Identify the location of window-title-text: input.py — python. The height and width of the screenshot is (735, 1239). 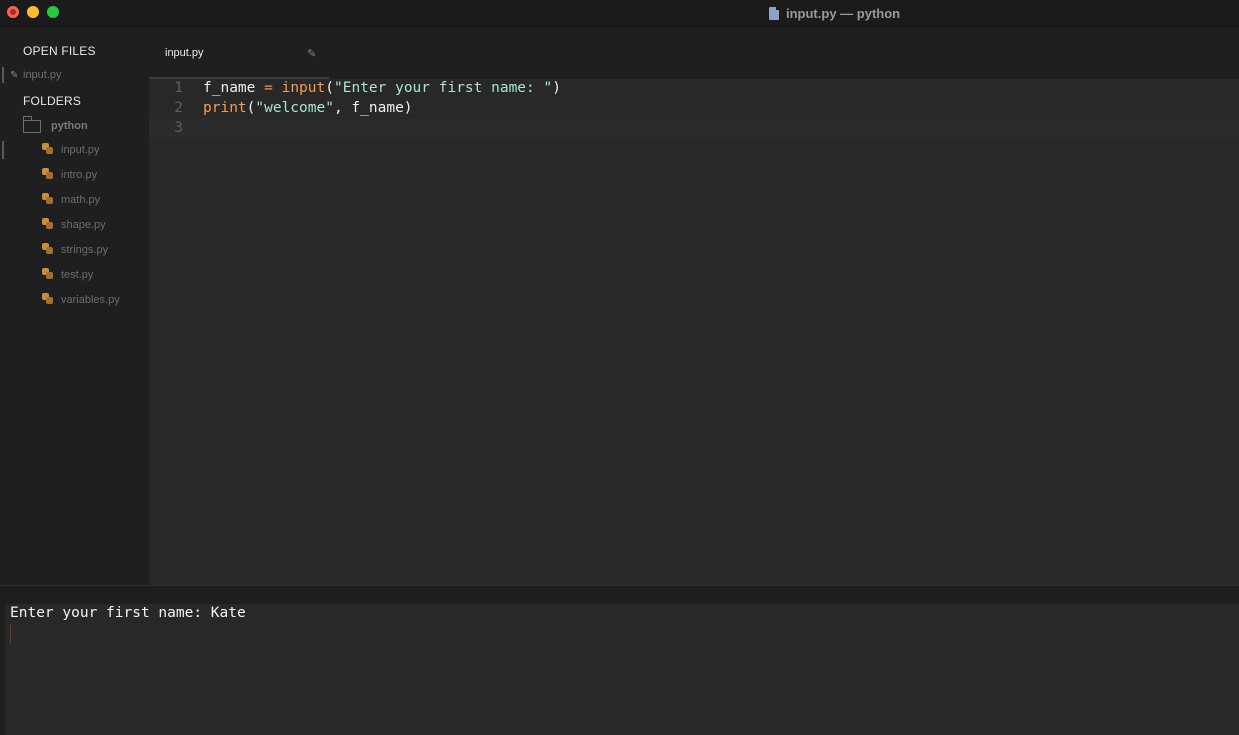
(843, 13).